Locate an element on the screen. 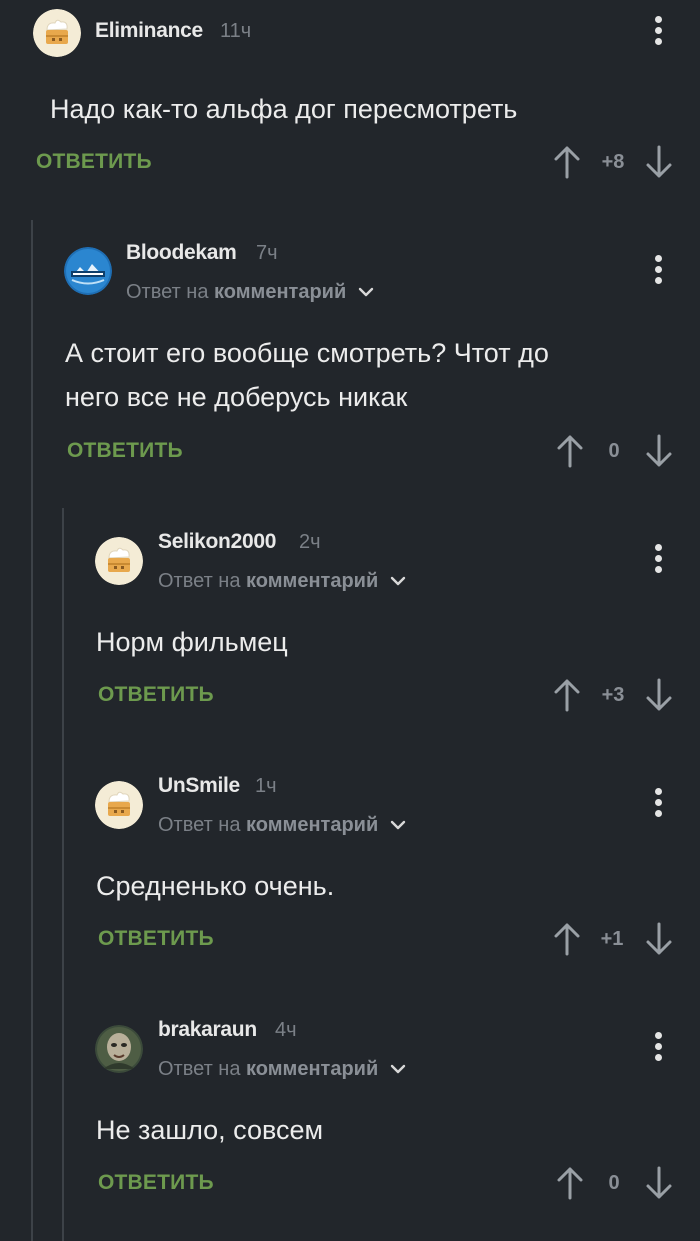 The image size is (700, 1241). comment-text-line: Не зашло, совсем is located at coordinates (210, 1130).